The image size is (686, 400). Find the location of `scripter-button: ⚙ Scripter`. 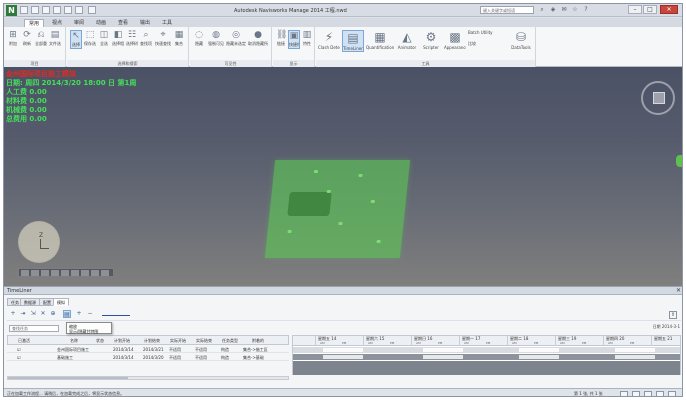

scripter-button: ⚙ Scripter is located at coordinates (431, 40).